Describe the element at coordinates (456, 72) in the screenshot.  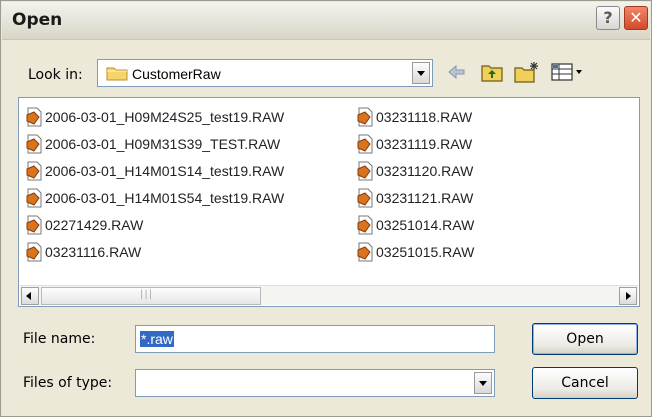
I see `back-arrow-icon` at that location.